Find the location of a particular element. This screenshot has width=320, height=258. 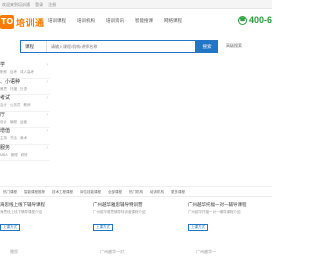

course-desc: 广州越华托福一对一辅导课程介绍 is located at coordinates (214, 212).